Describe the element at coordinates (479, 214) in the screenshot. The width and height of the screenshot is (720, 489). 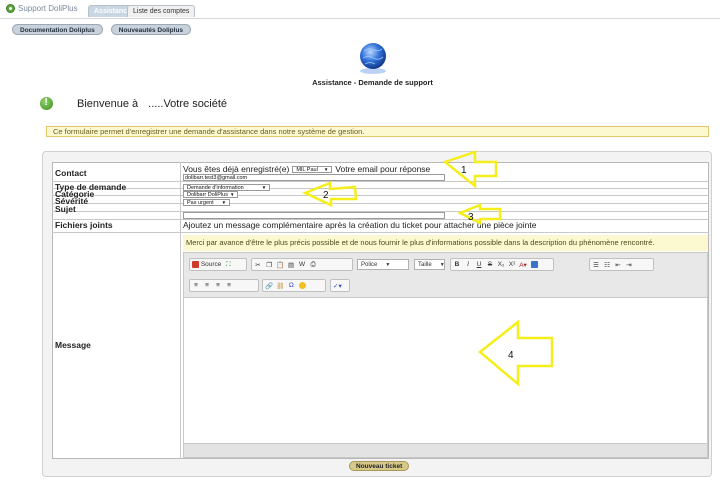
I see `arrow-3-shape` at that location.